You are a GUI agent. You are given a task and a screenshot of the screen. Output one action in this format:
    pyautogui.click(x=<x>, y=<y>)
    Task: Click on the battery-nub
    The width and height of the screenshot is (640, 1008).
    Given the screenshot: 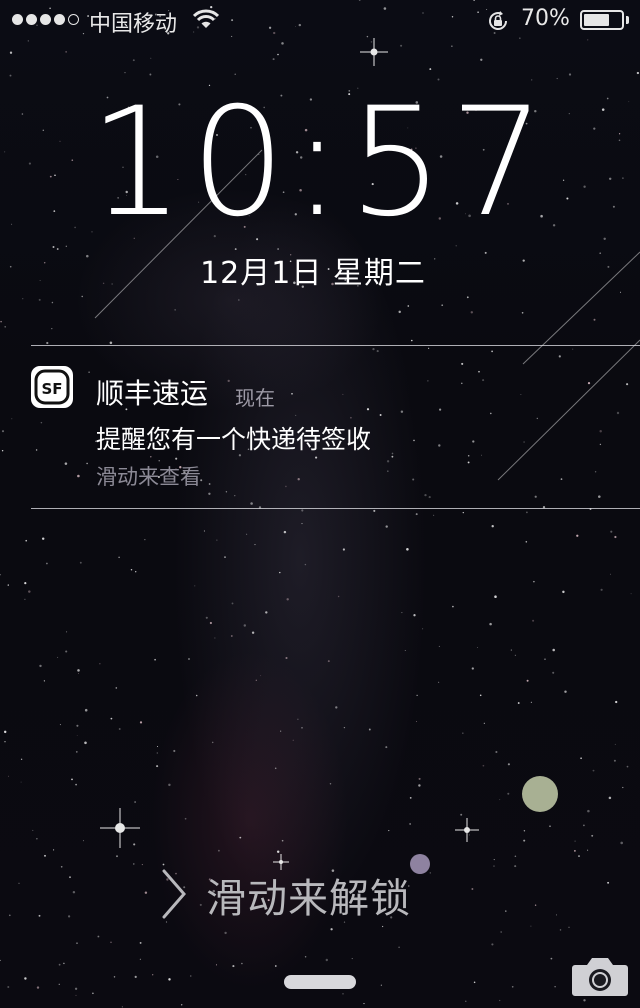 What is the action you would take?
    pyautogui.click(x=627, y=20)
    